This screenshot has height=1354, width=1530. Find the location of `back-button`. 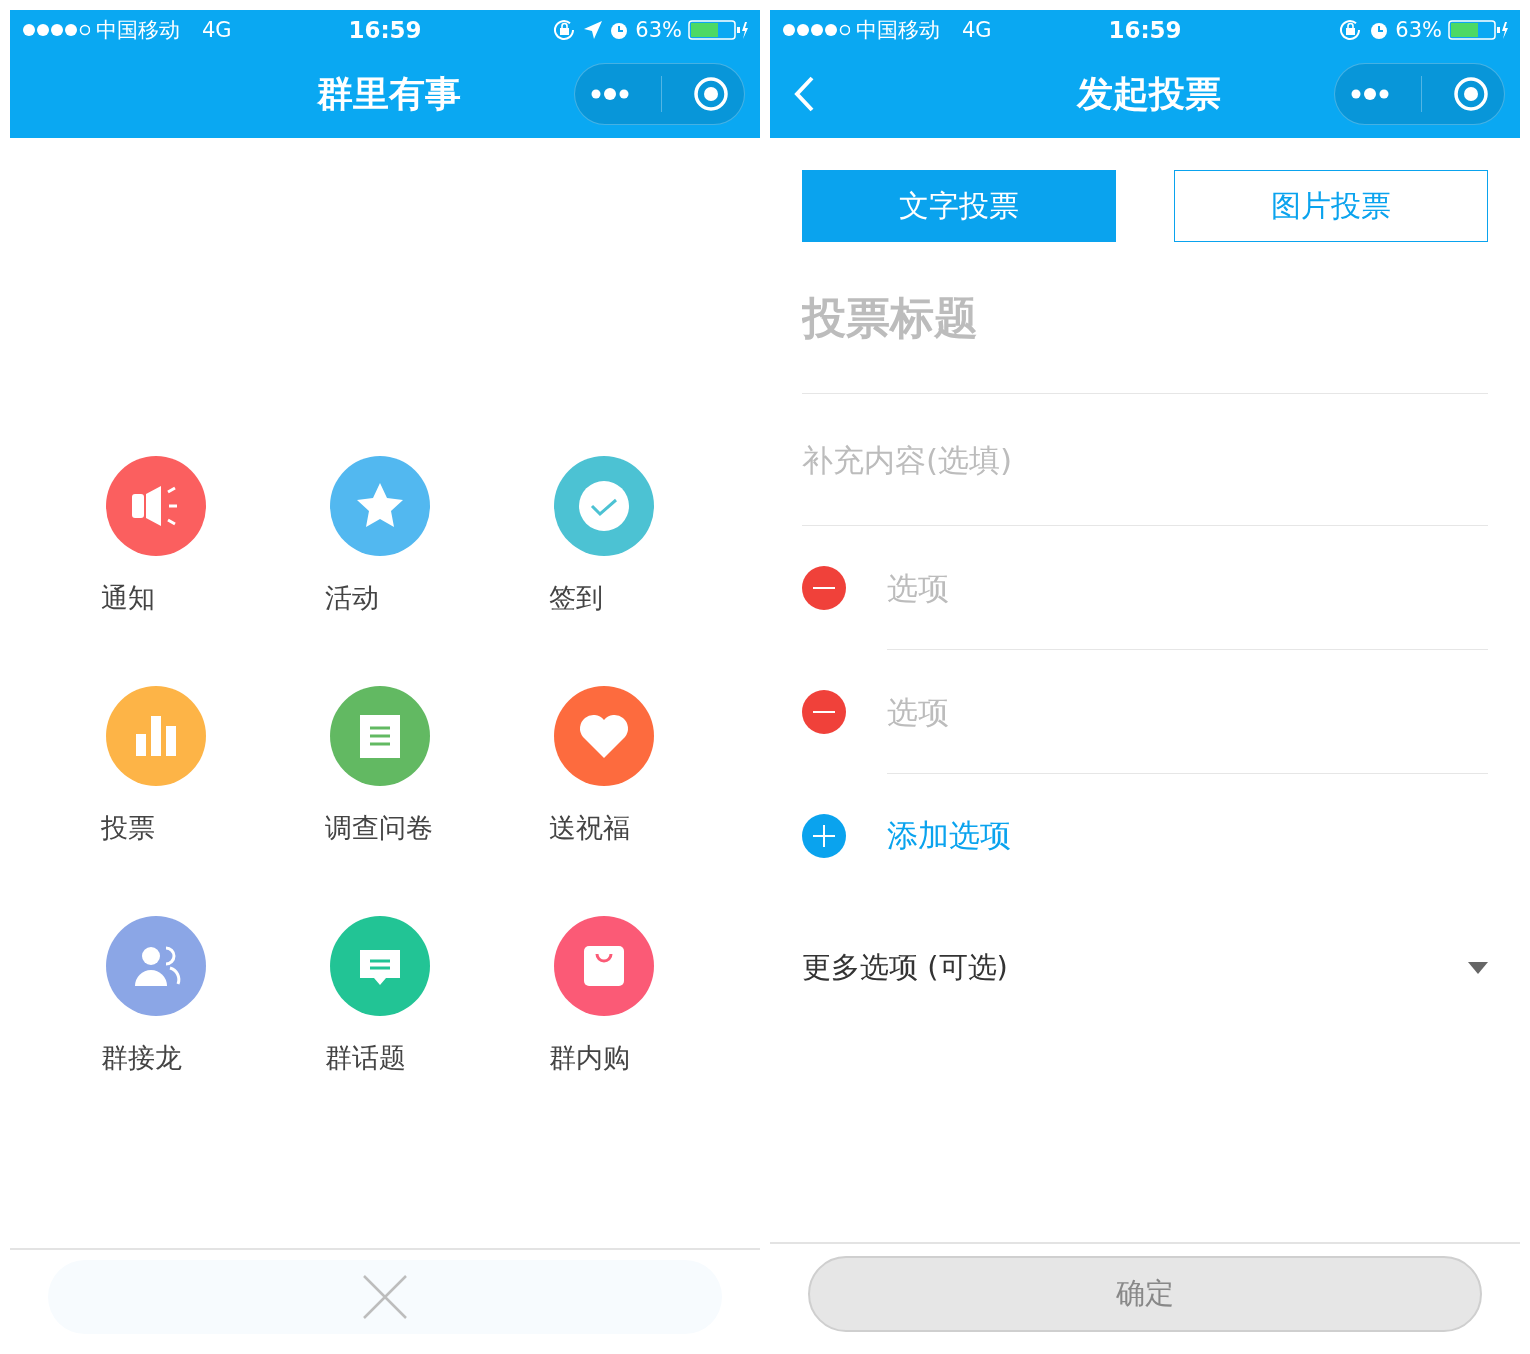

back-button is located at coordinates (804, 94).